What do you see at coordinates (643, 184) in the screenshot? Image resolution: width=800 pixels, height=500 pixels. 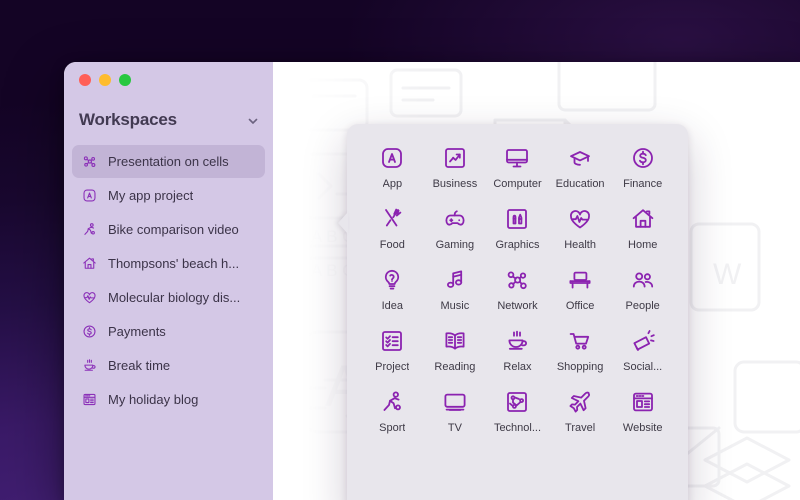 I see `icon-option-label: Finance` at bounding box center [643, 184].